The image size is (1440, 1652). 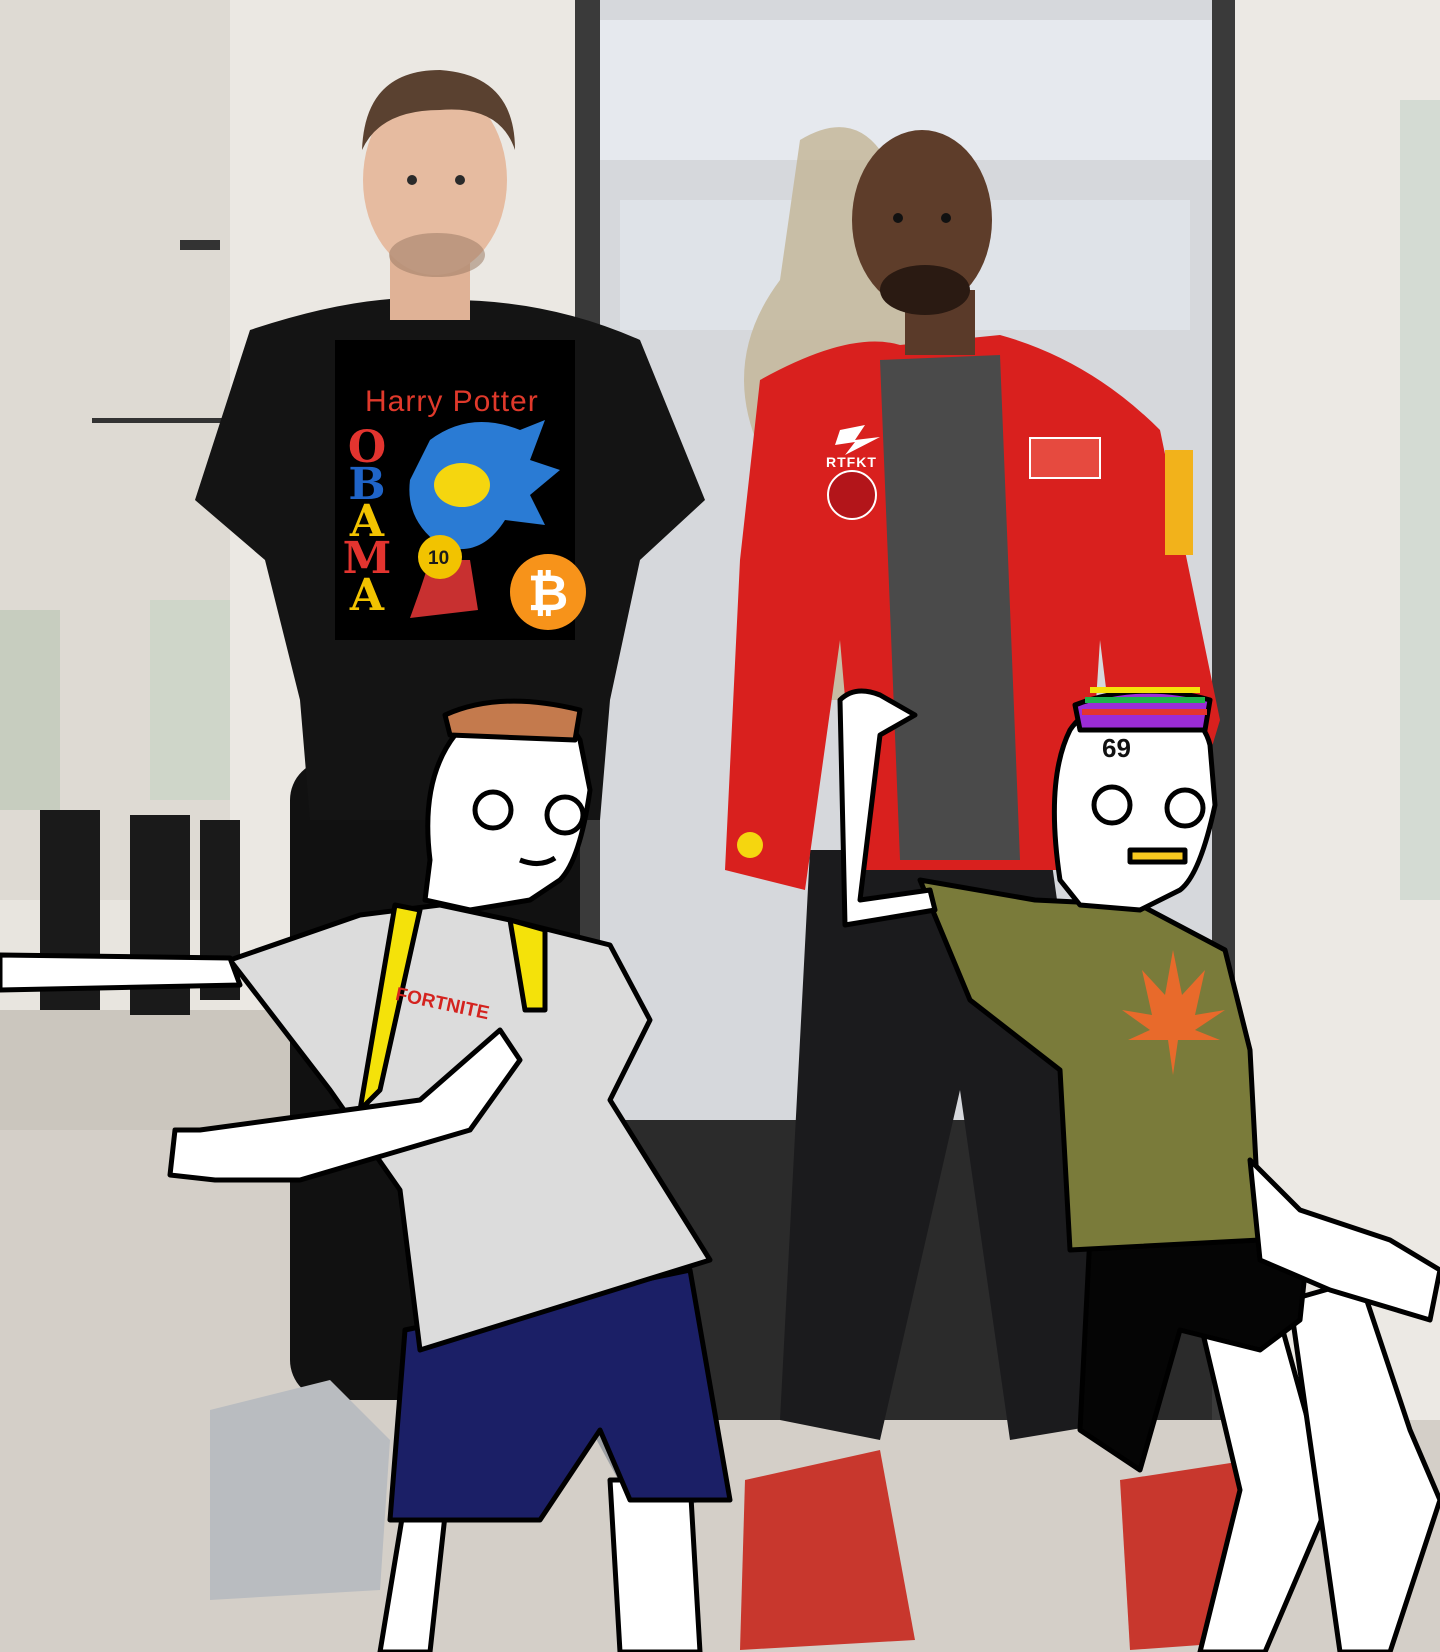 What do you see at coordinates (750, 845) in the screenshot?
I see `smiley-patch` at bounding box center [750, 845].